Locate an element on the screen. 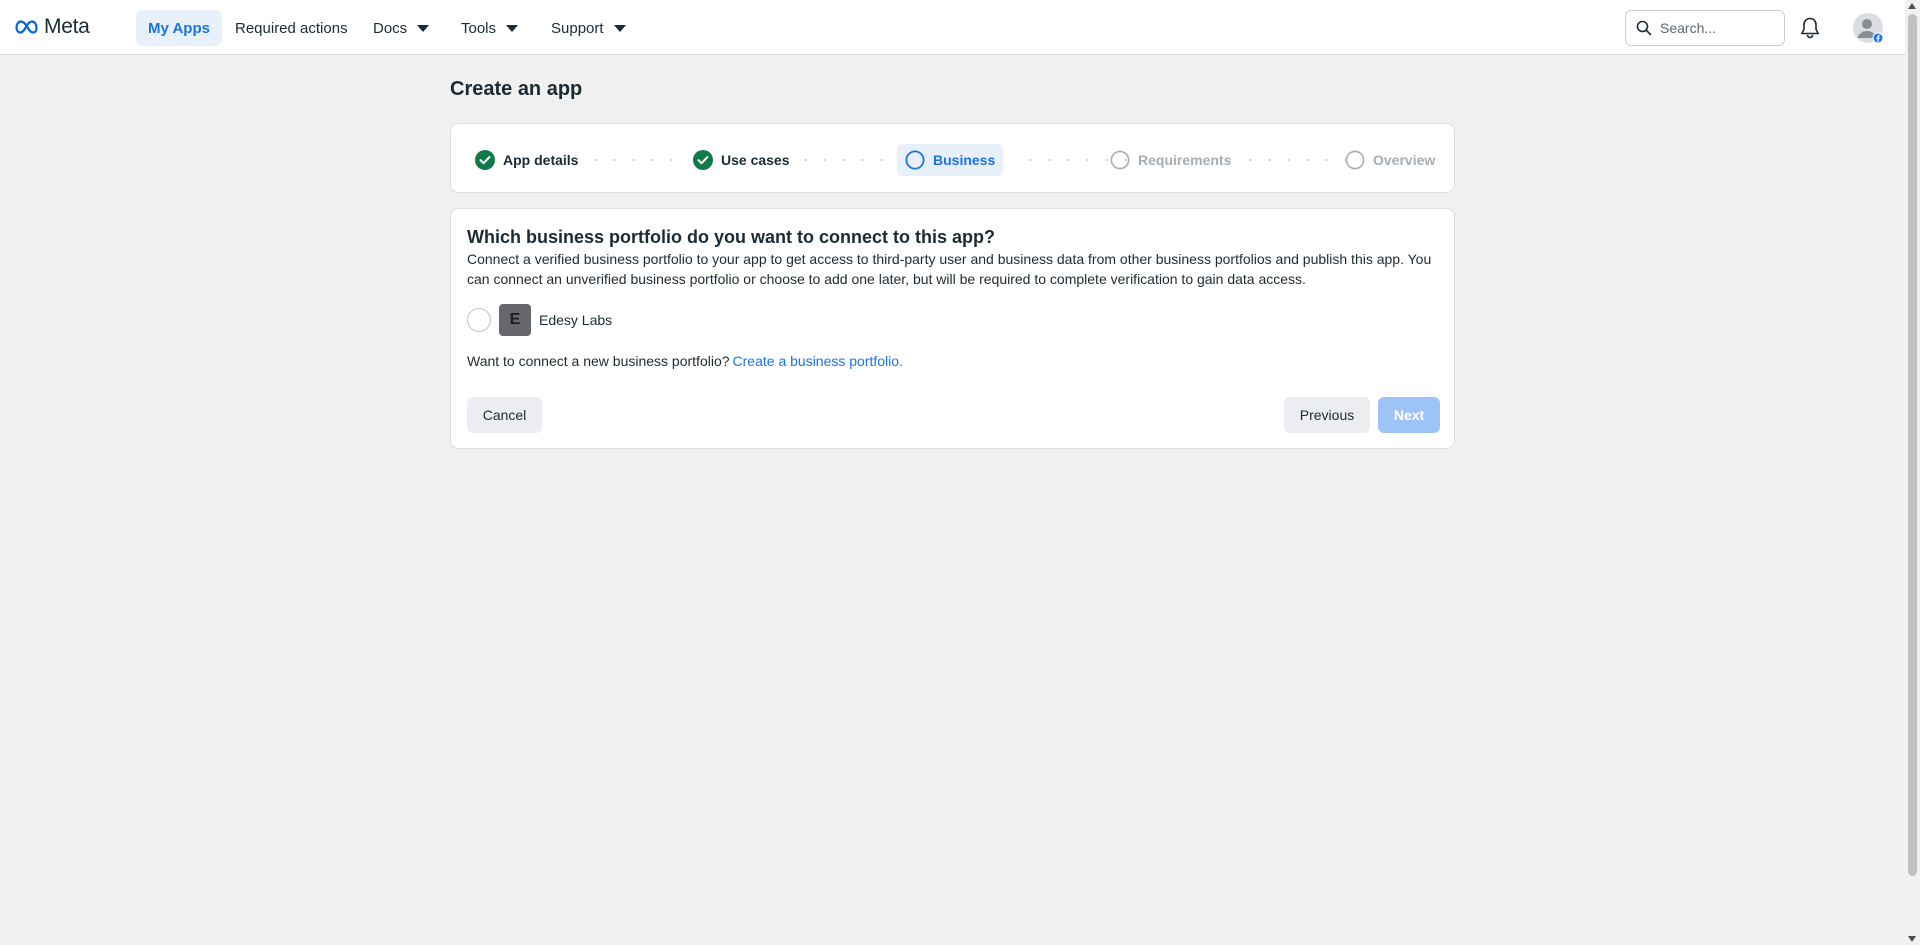 The image size is (1920, 945). nav-support-label: Support is located at coordinates (577, 28).